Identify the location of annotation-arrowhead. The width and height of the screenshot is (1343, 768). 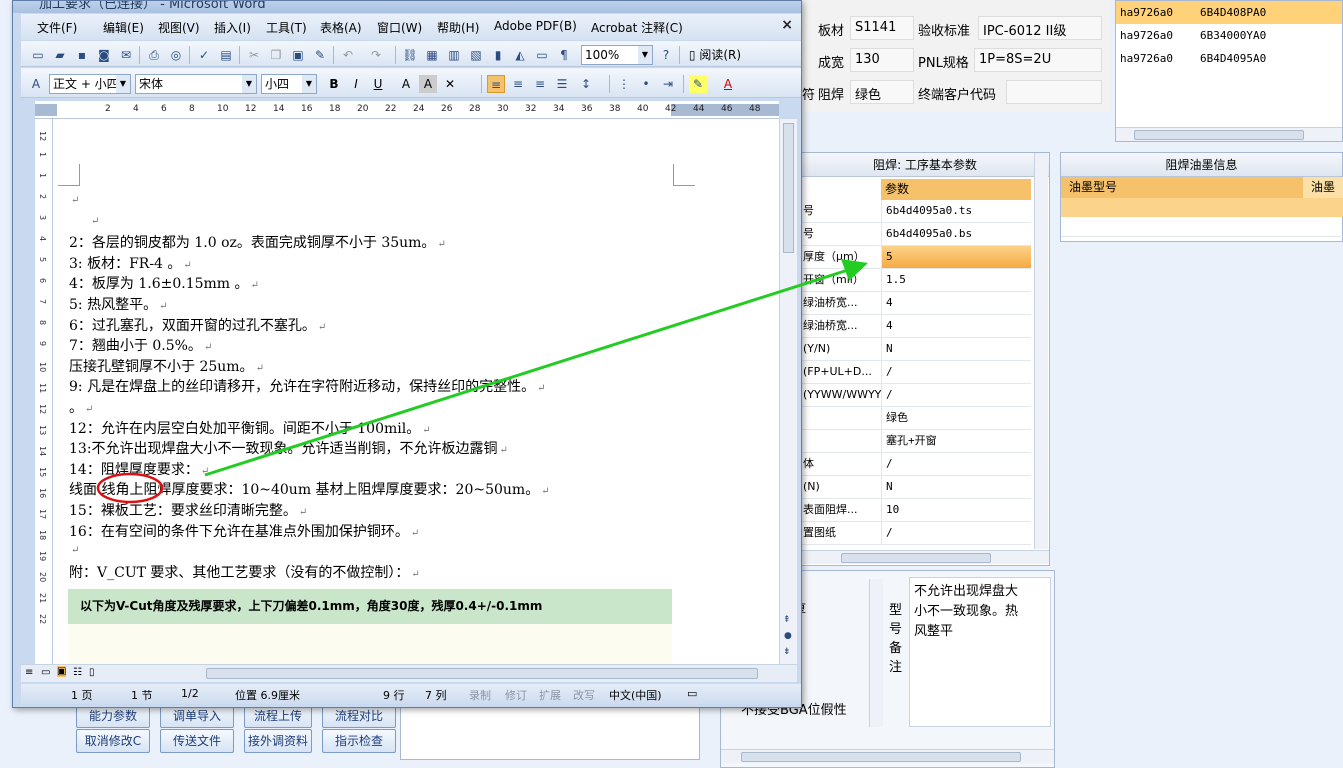
(854, 270).